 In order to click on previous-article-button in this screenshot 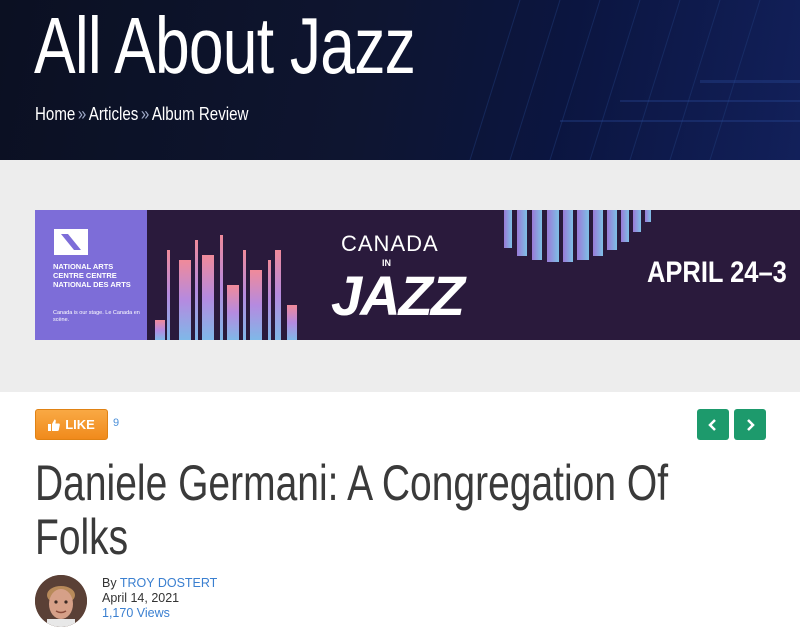, I will do `click(713, 424)`.